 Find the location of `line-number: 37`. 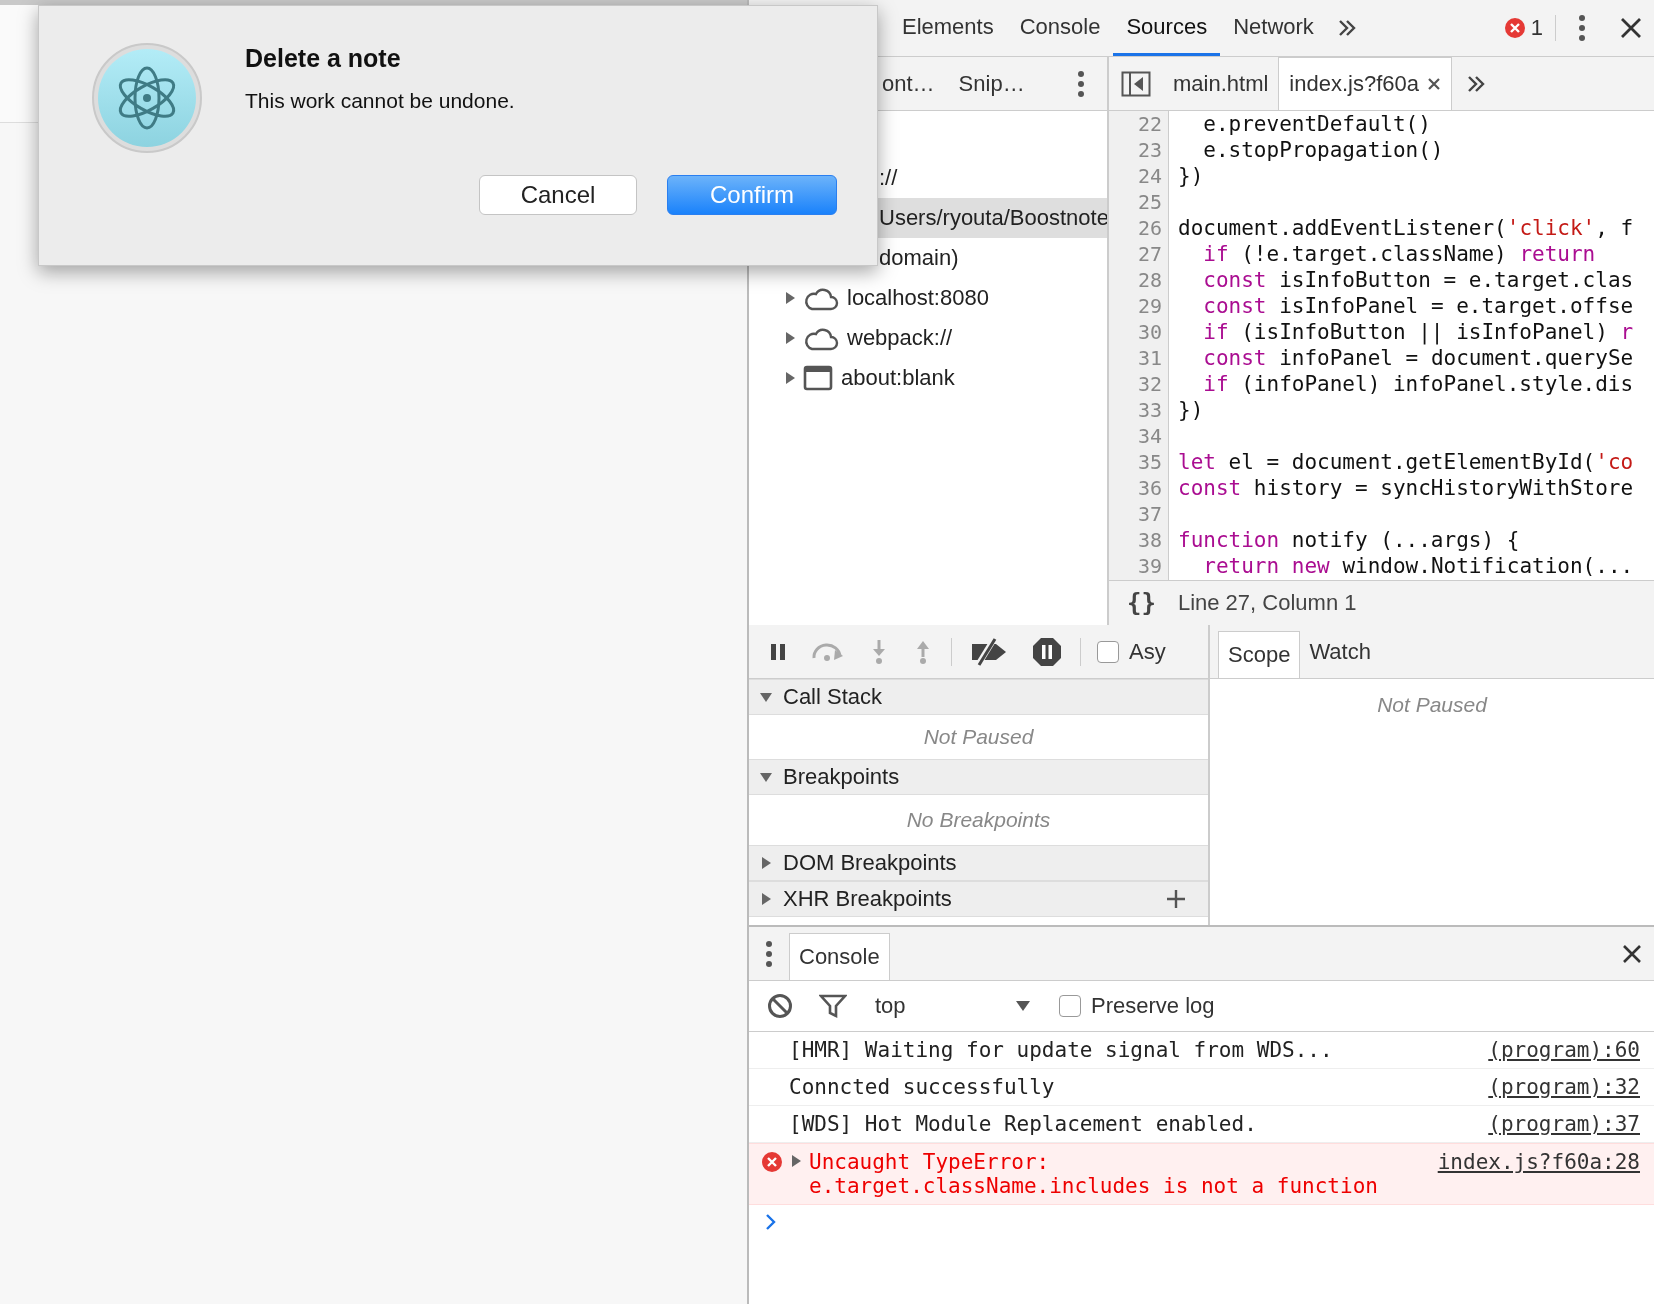

line-number: 37 is located at coordinates (1149, 514).